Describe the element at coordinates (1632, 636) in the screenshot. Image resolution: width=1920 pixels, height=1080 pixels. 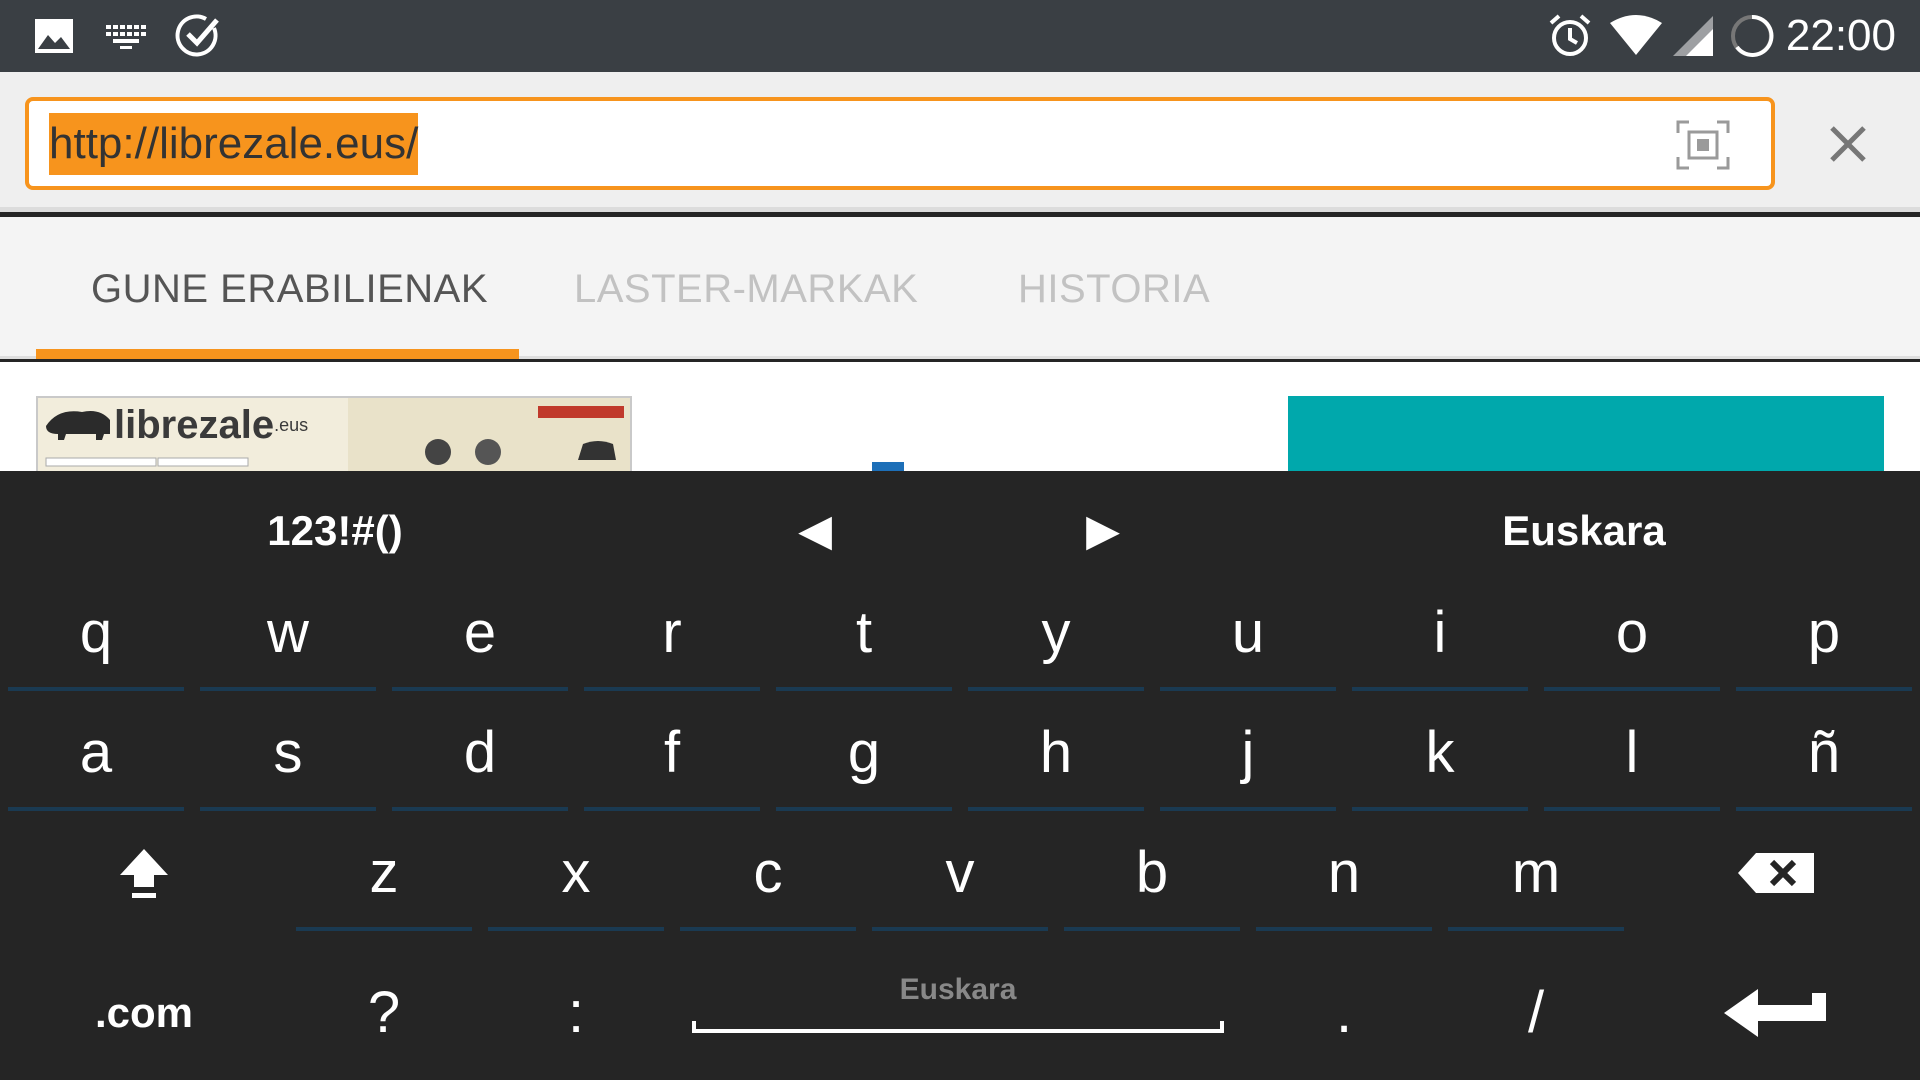
I see `key-o: o` at that location.